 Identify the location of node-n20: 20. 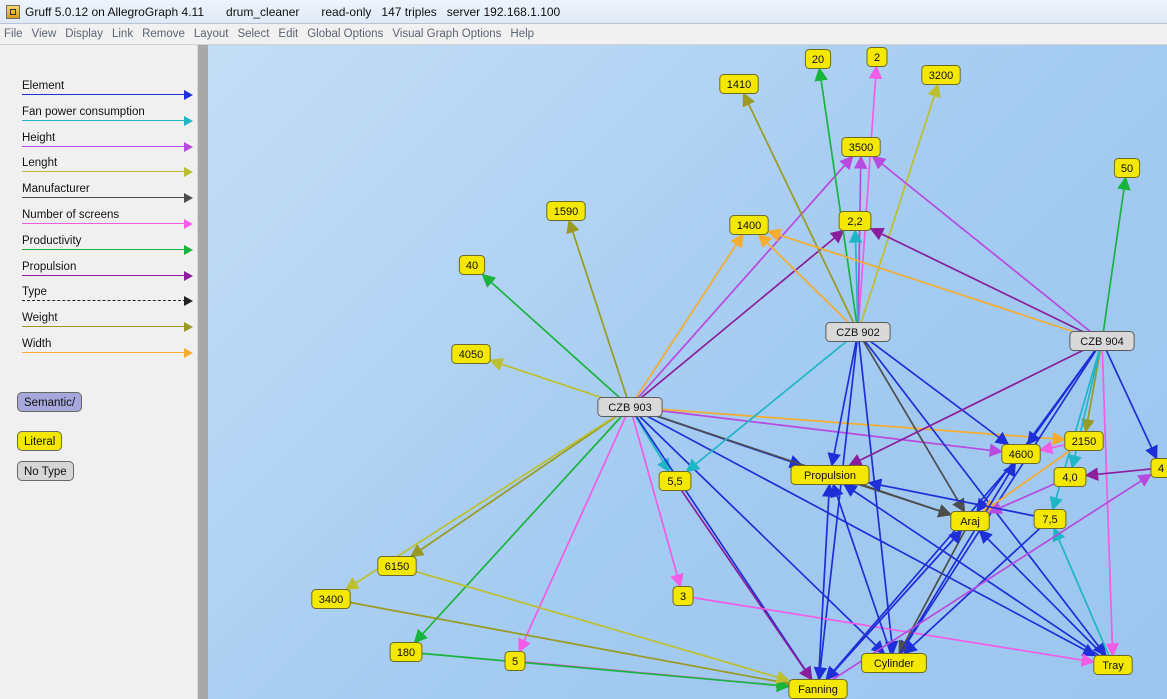
(818, 59).